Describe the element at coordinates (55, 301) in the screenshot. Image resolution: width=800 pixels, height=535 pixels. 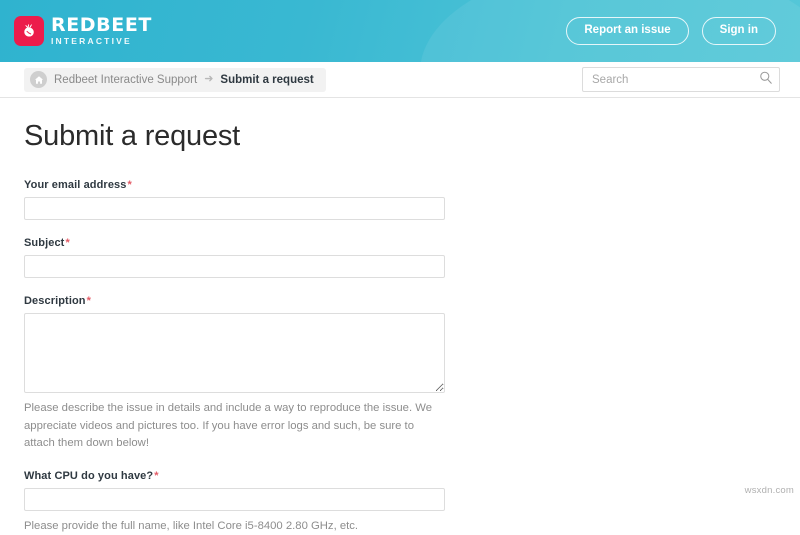
I see `field-label-text: Description` at that location.